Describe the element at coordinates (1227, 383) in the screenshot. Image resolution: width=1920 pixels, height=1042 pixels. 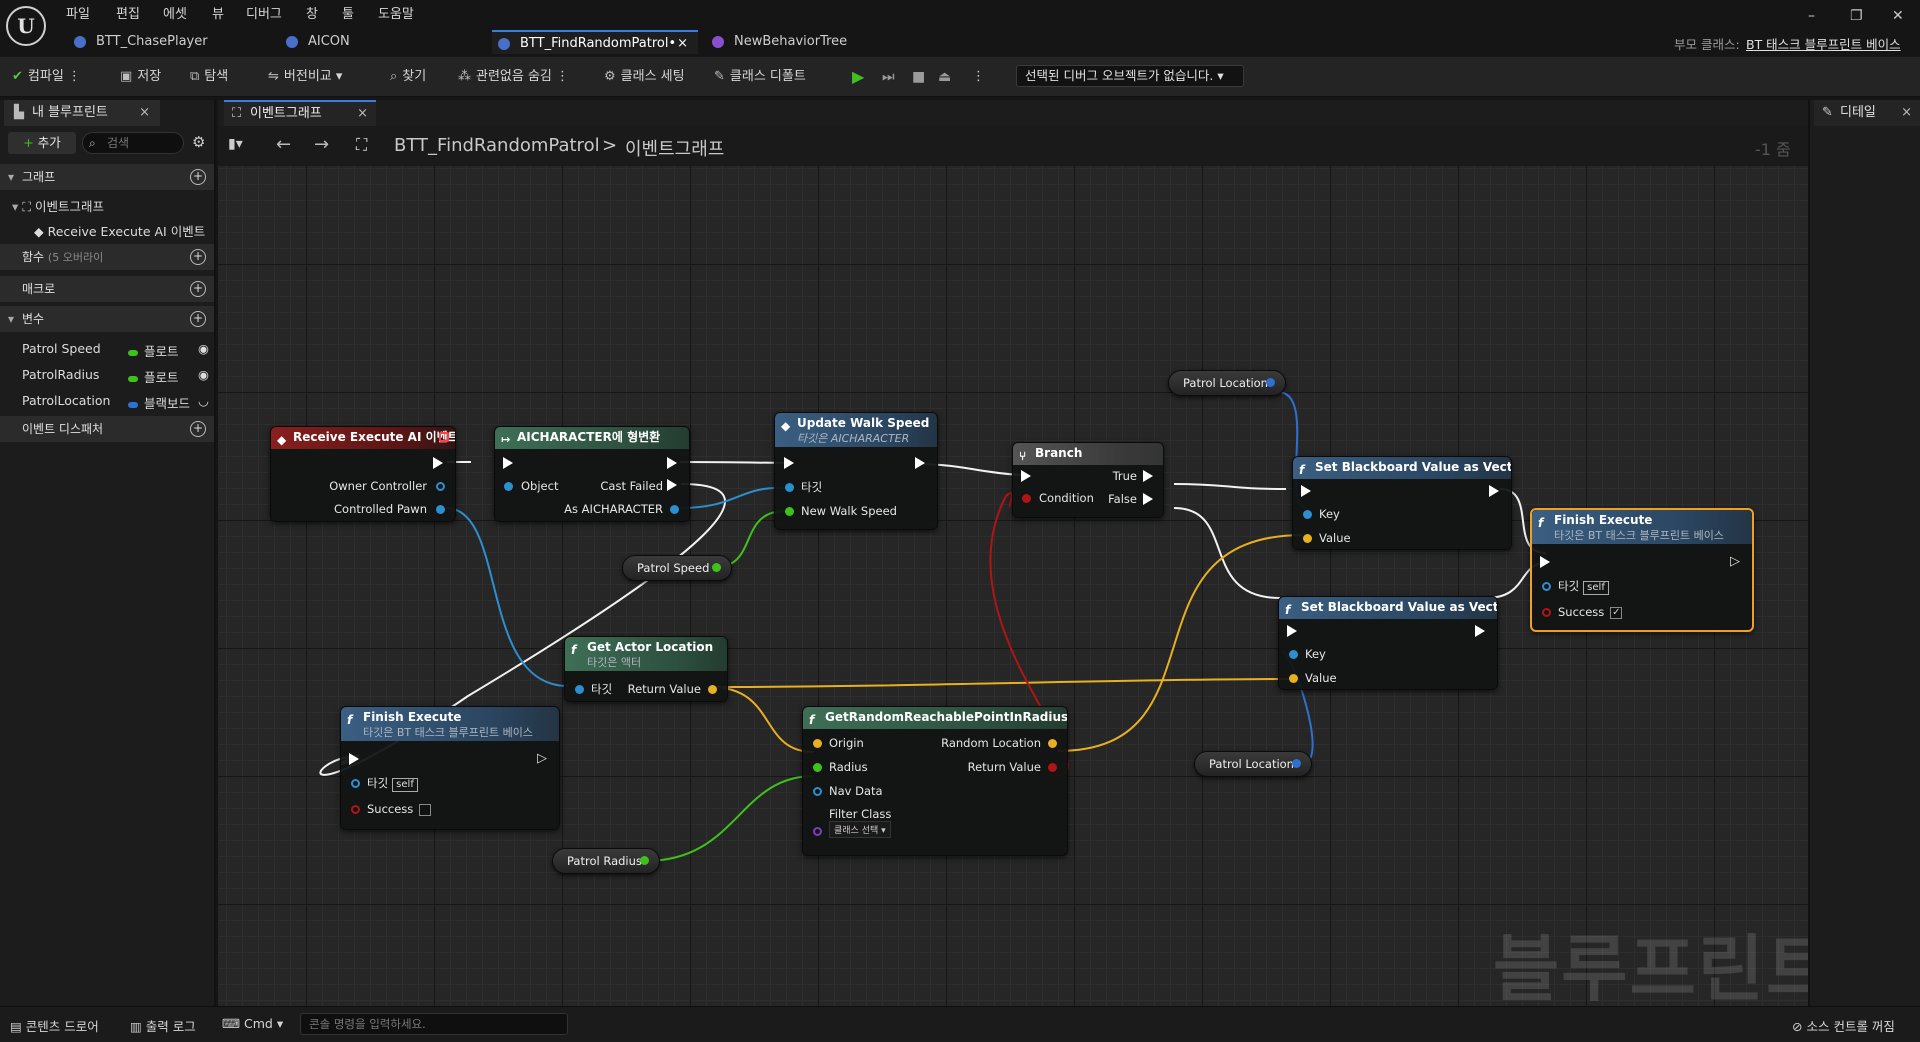
I see `var-node-patrol-location-1: Patrol Location` at that location.